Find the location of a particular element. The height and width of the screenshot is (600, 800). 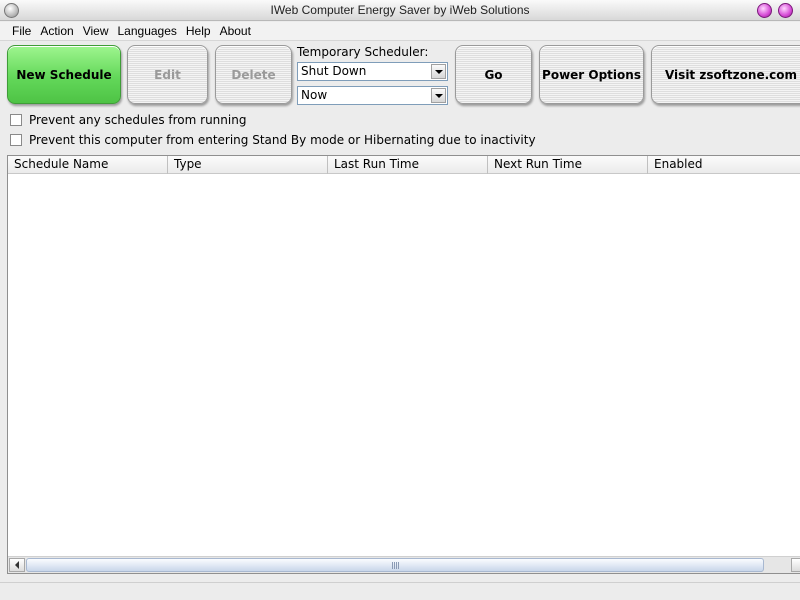

prevent-schedules-option: Prevent any schedules from running is located at coordinates (128, 120).